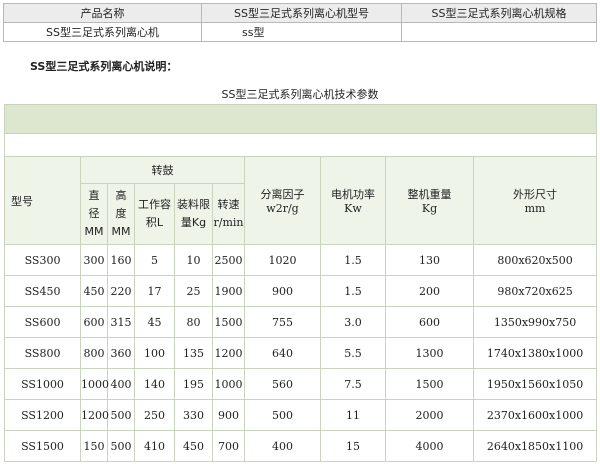 This screenshot has width=600, height=464. I want to click on col-volume-line2: 积L, so click(154, 222).